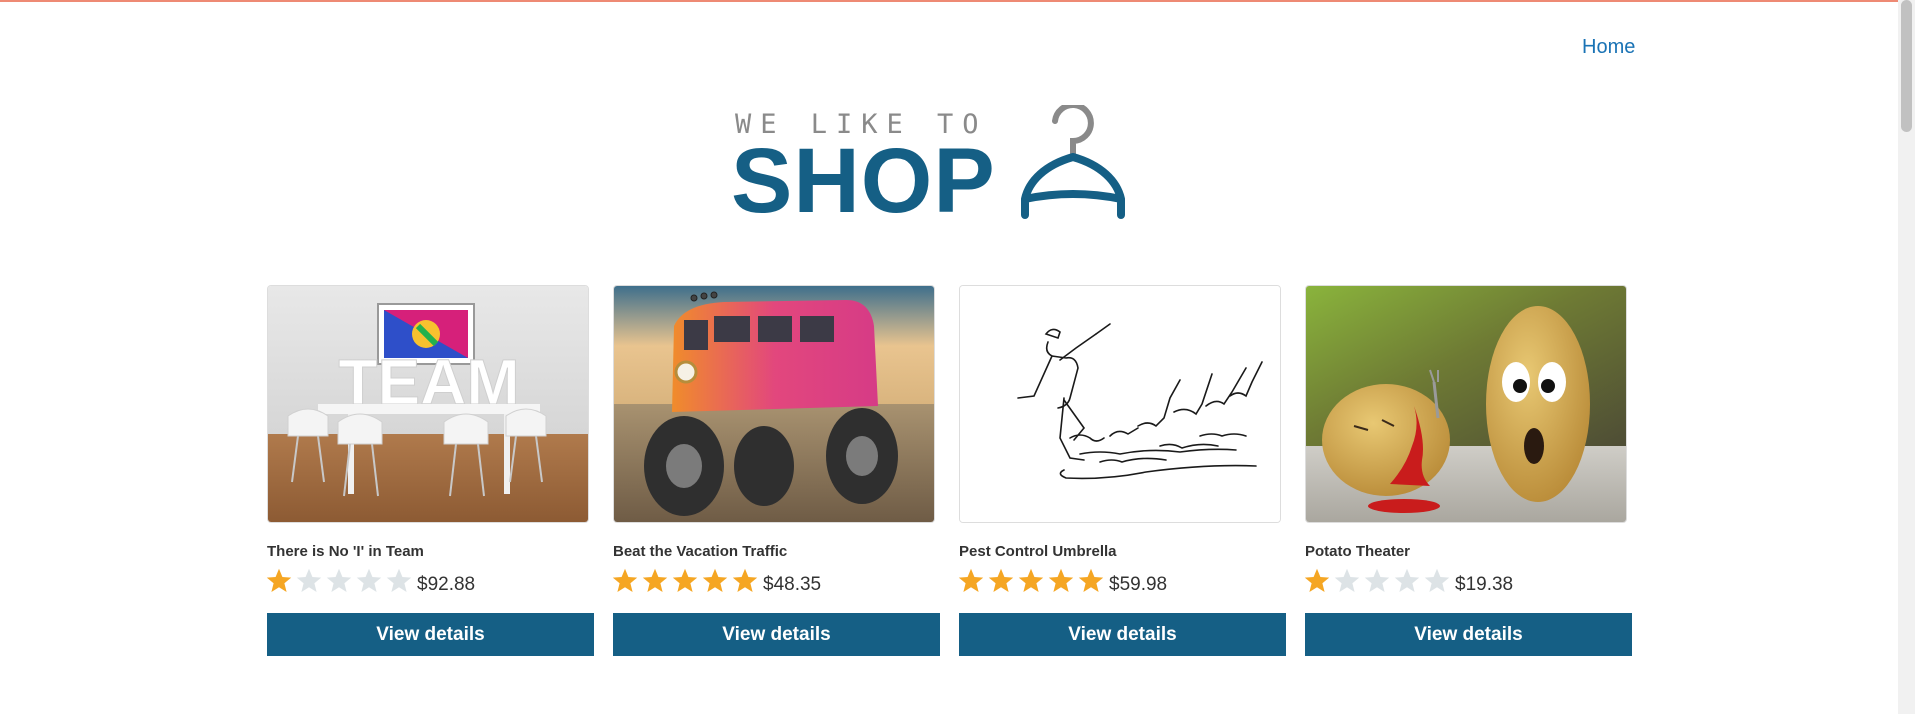  Describe the element at coordinates (1466, 404) in the screenshot. I see `potato-scene-image` at that location.